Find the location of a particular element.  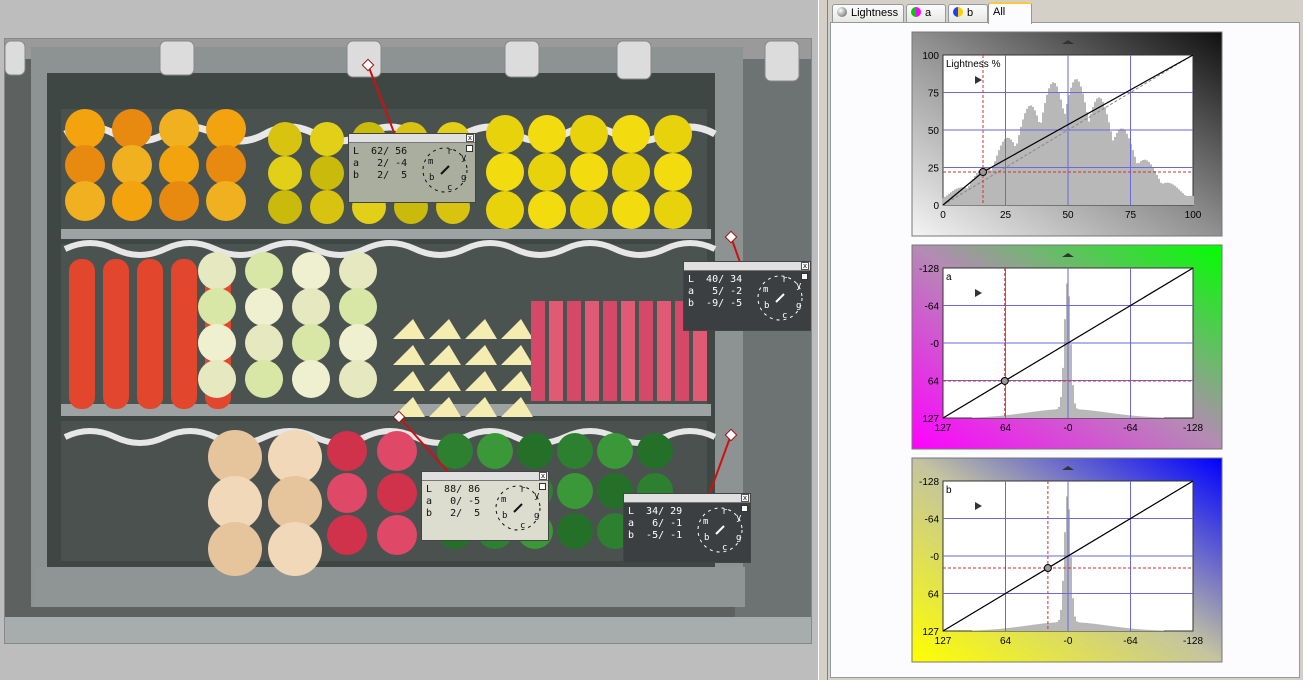

probe-a-value: a 6/ -1 is located at coordinates (655, 523).